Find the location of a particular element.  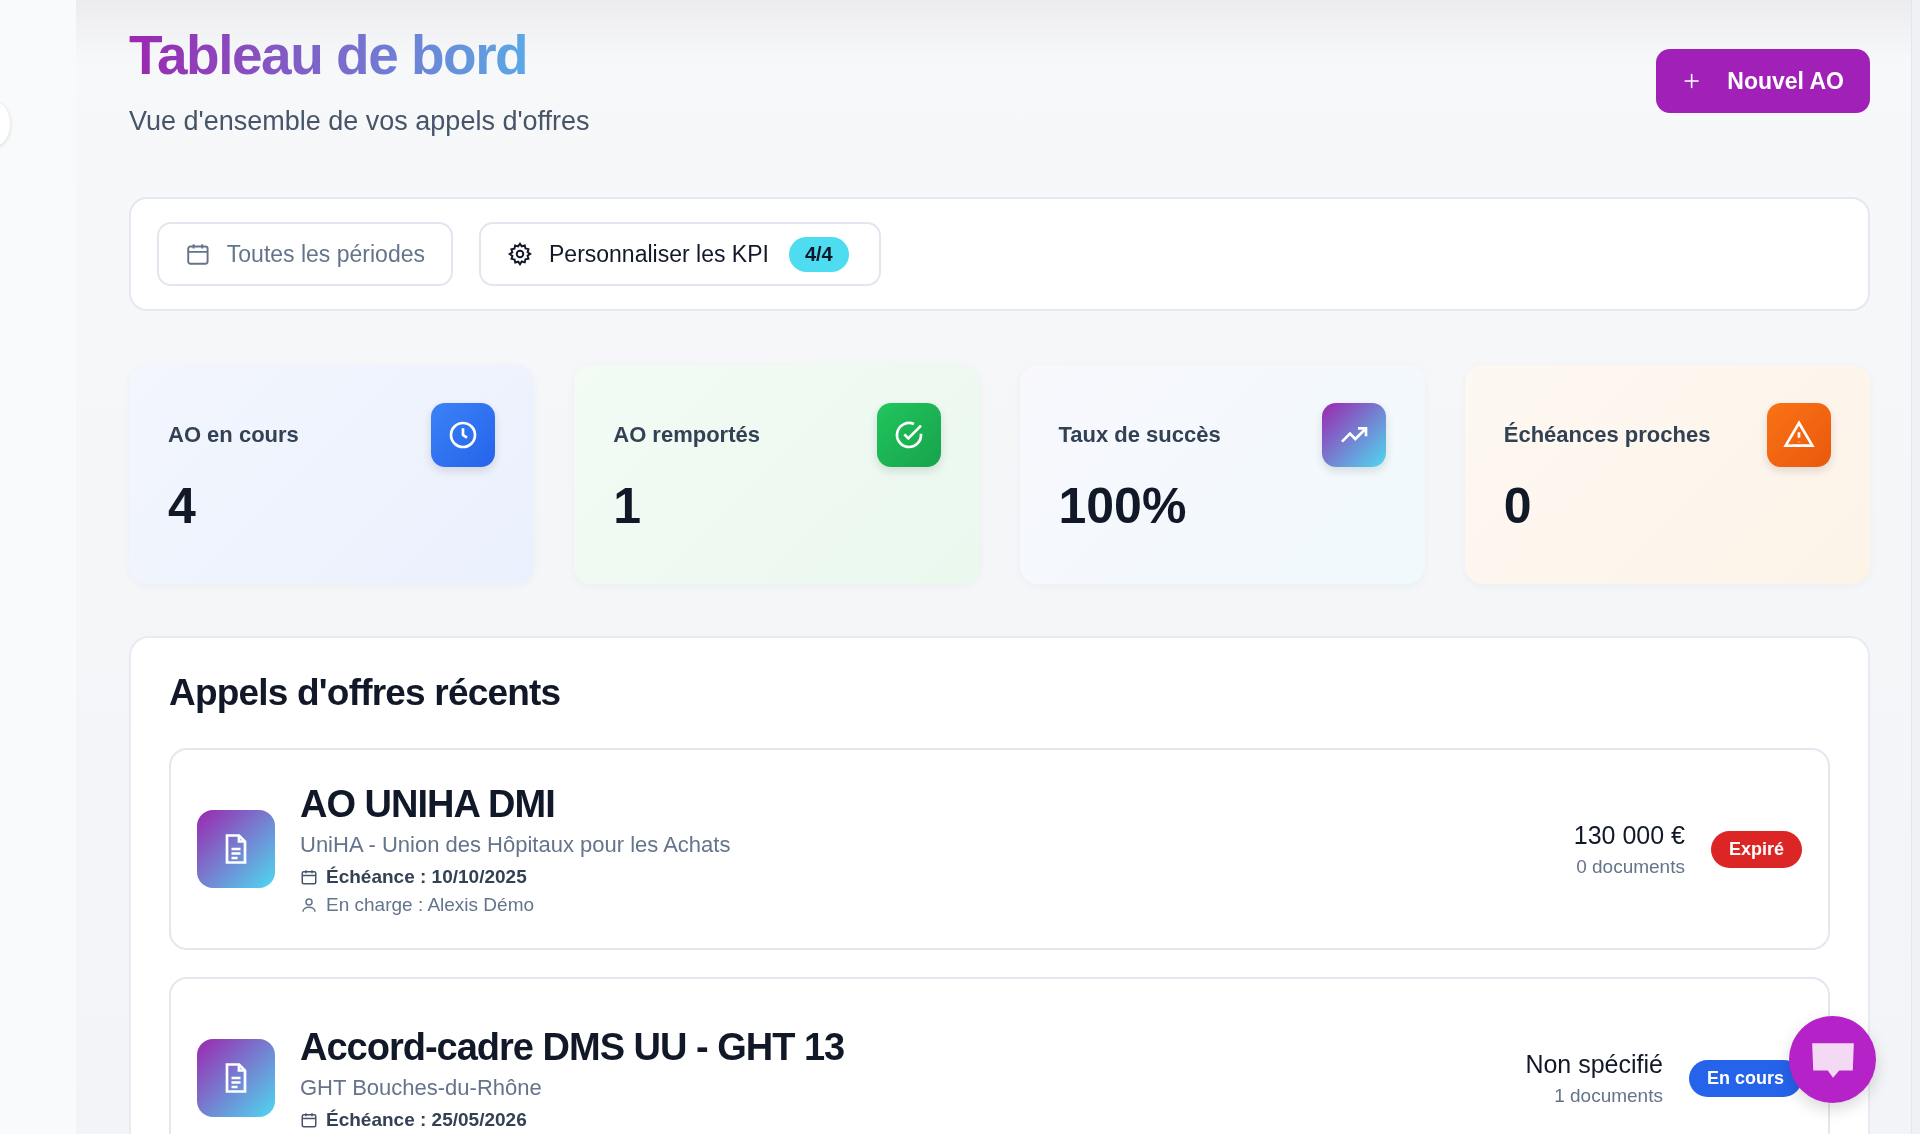

customize-kpi-button: Personnaliser les KPI 4/4 is located at coordinates (680, 254).